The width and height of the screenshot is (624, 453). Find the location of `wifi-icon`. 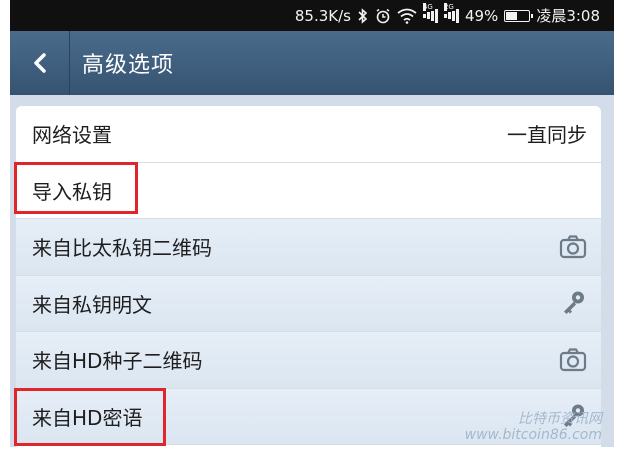

wifi-icon is located at coordinates (407, 16).